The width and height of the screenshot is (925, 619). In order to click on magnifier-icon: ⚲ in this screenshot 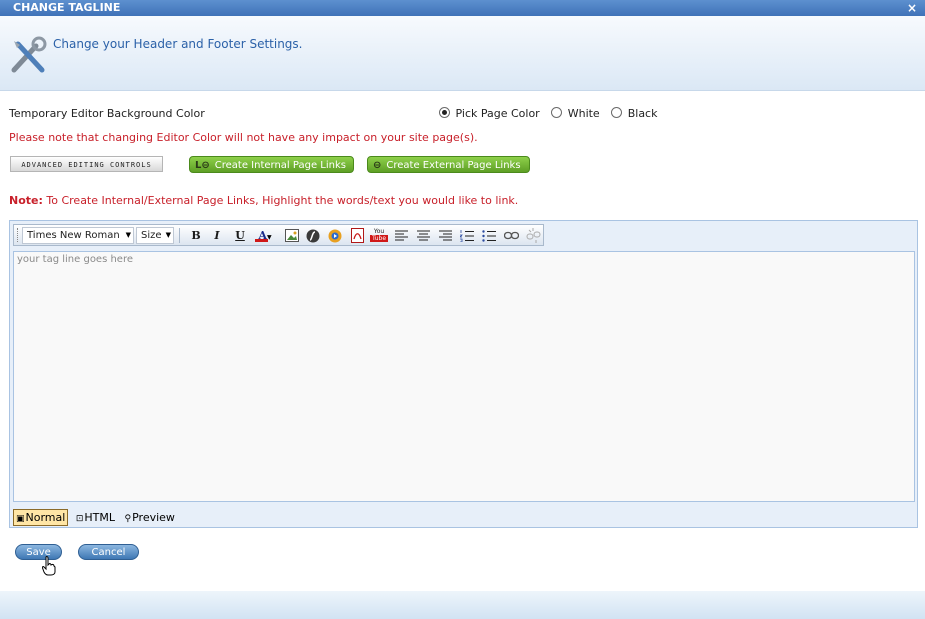, I will do `click(128, 519)`.